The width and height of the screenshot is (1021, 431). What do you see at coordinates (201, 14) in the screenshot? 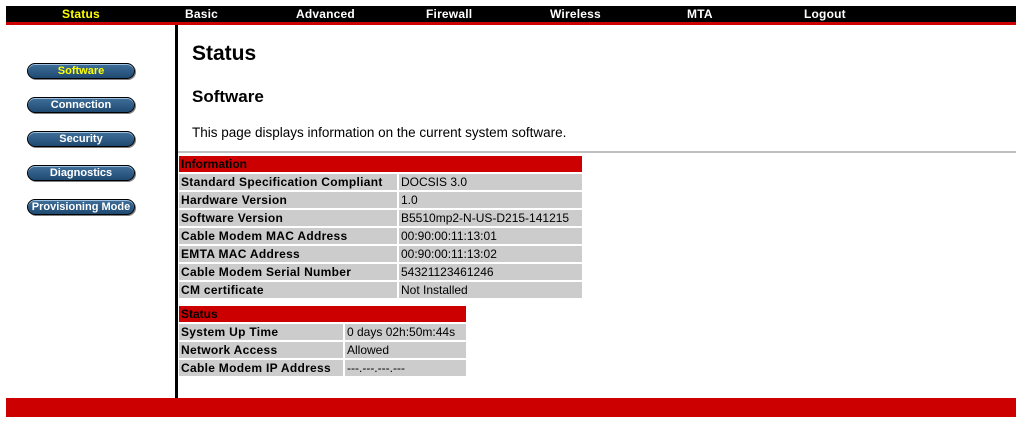
I see `nav-basic: Basic` at bounding box center [201, 14].